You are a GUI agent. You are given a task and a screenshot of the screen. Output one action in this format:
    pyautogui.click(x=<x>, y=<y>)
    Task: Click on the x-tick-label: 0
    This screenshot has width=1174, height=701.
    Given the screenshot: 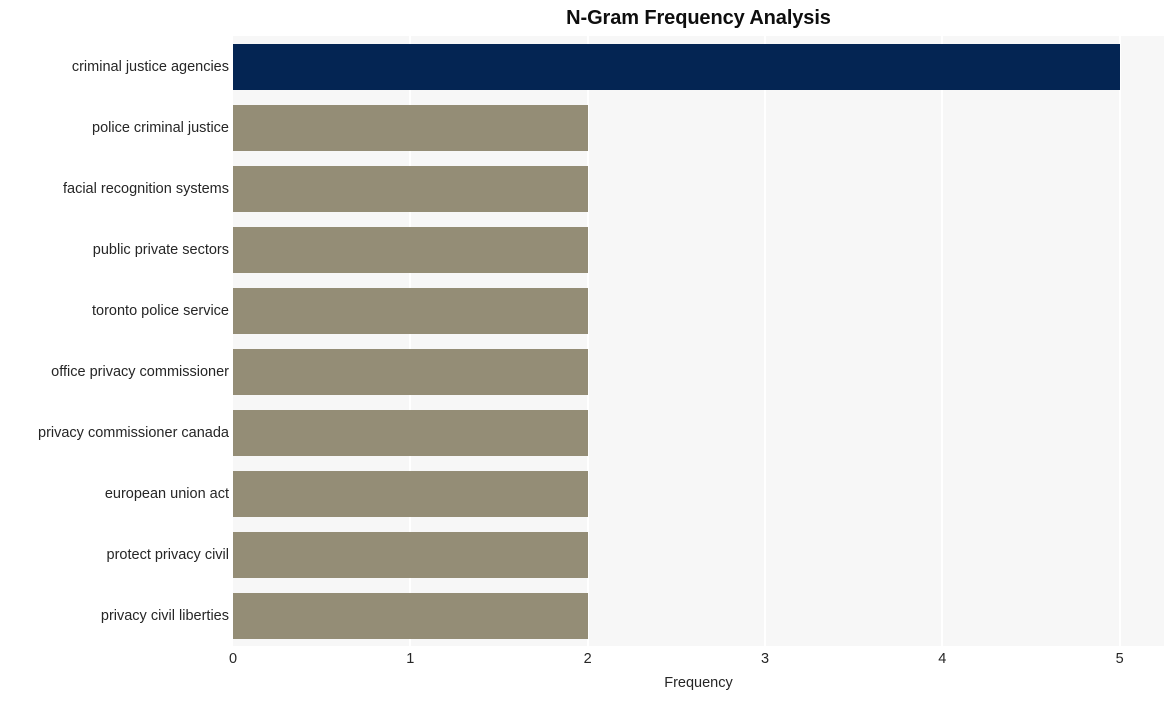 What is the action you would take?
    pyautogui.click(x=233, y=659)
    